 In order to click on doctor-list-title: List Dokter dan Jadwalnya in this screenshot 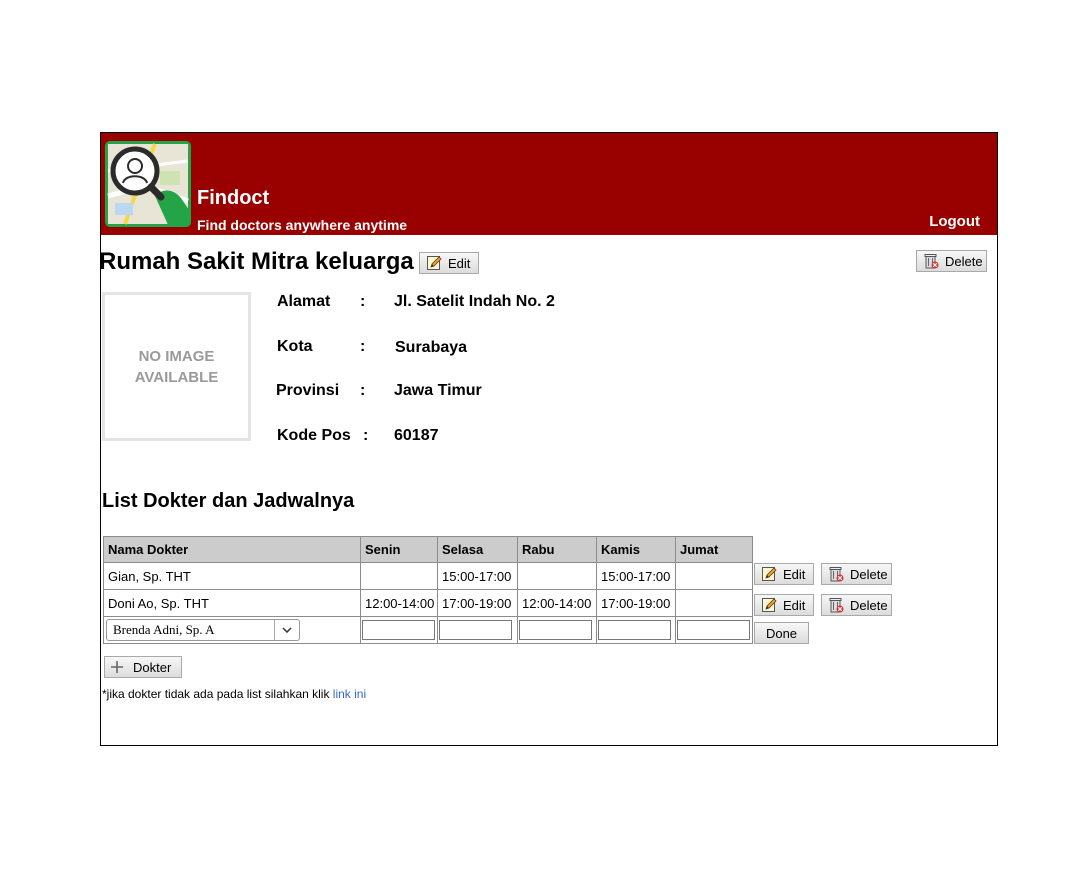, I will do `click(228, 501)`.